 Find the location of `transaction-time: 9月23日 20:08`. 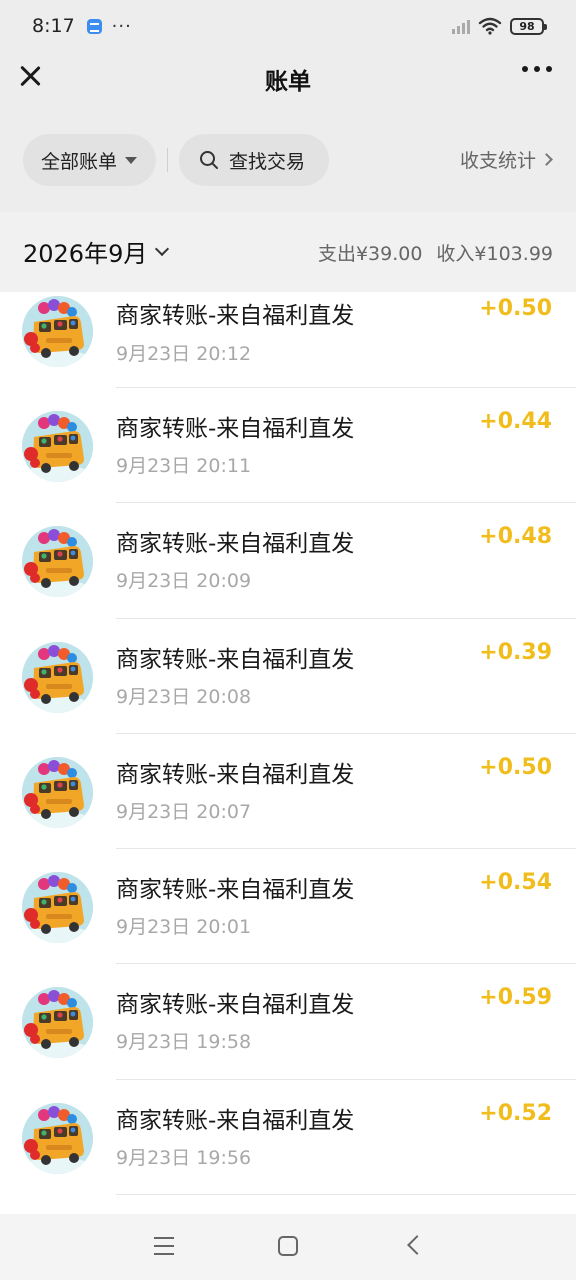

transaction-time: 9月23日 20:08 is located at coordinates (184, 696).